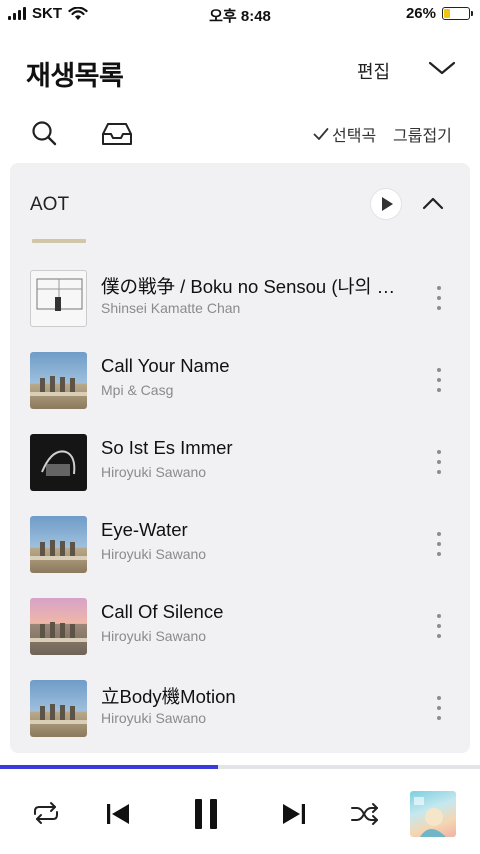 The height and width of the screenshot is (854, 480). I want to click on playlist-name: AOT, so click(49, 205).